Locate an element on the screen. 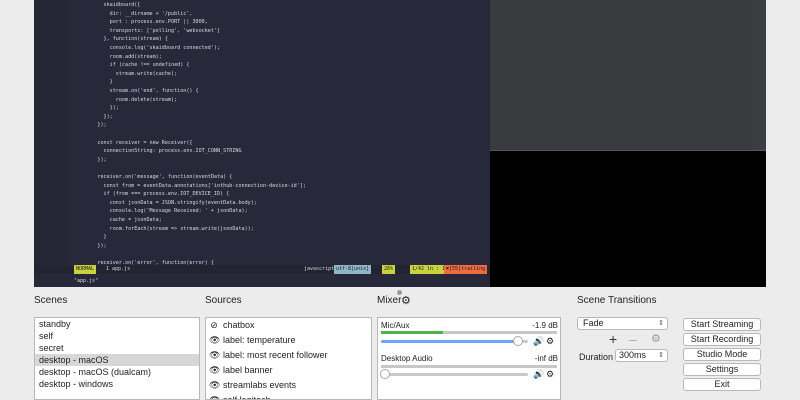 The image size is (800, 400). volume-slider-fill is located at coordinates (449, 341).